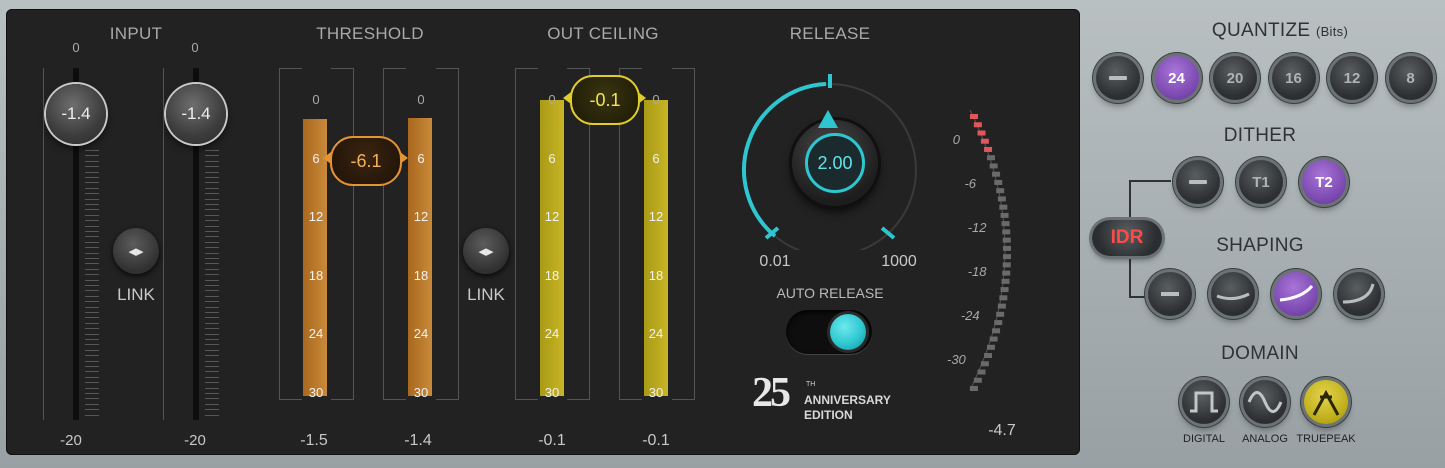 This screenshot has width=1445, height=468. I want to click on dither-option-t2: T2, so click(1324, 182).